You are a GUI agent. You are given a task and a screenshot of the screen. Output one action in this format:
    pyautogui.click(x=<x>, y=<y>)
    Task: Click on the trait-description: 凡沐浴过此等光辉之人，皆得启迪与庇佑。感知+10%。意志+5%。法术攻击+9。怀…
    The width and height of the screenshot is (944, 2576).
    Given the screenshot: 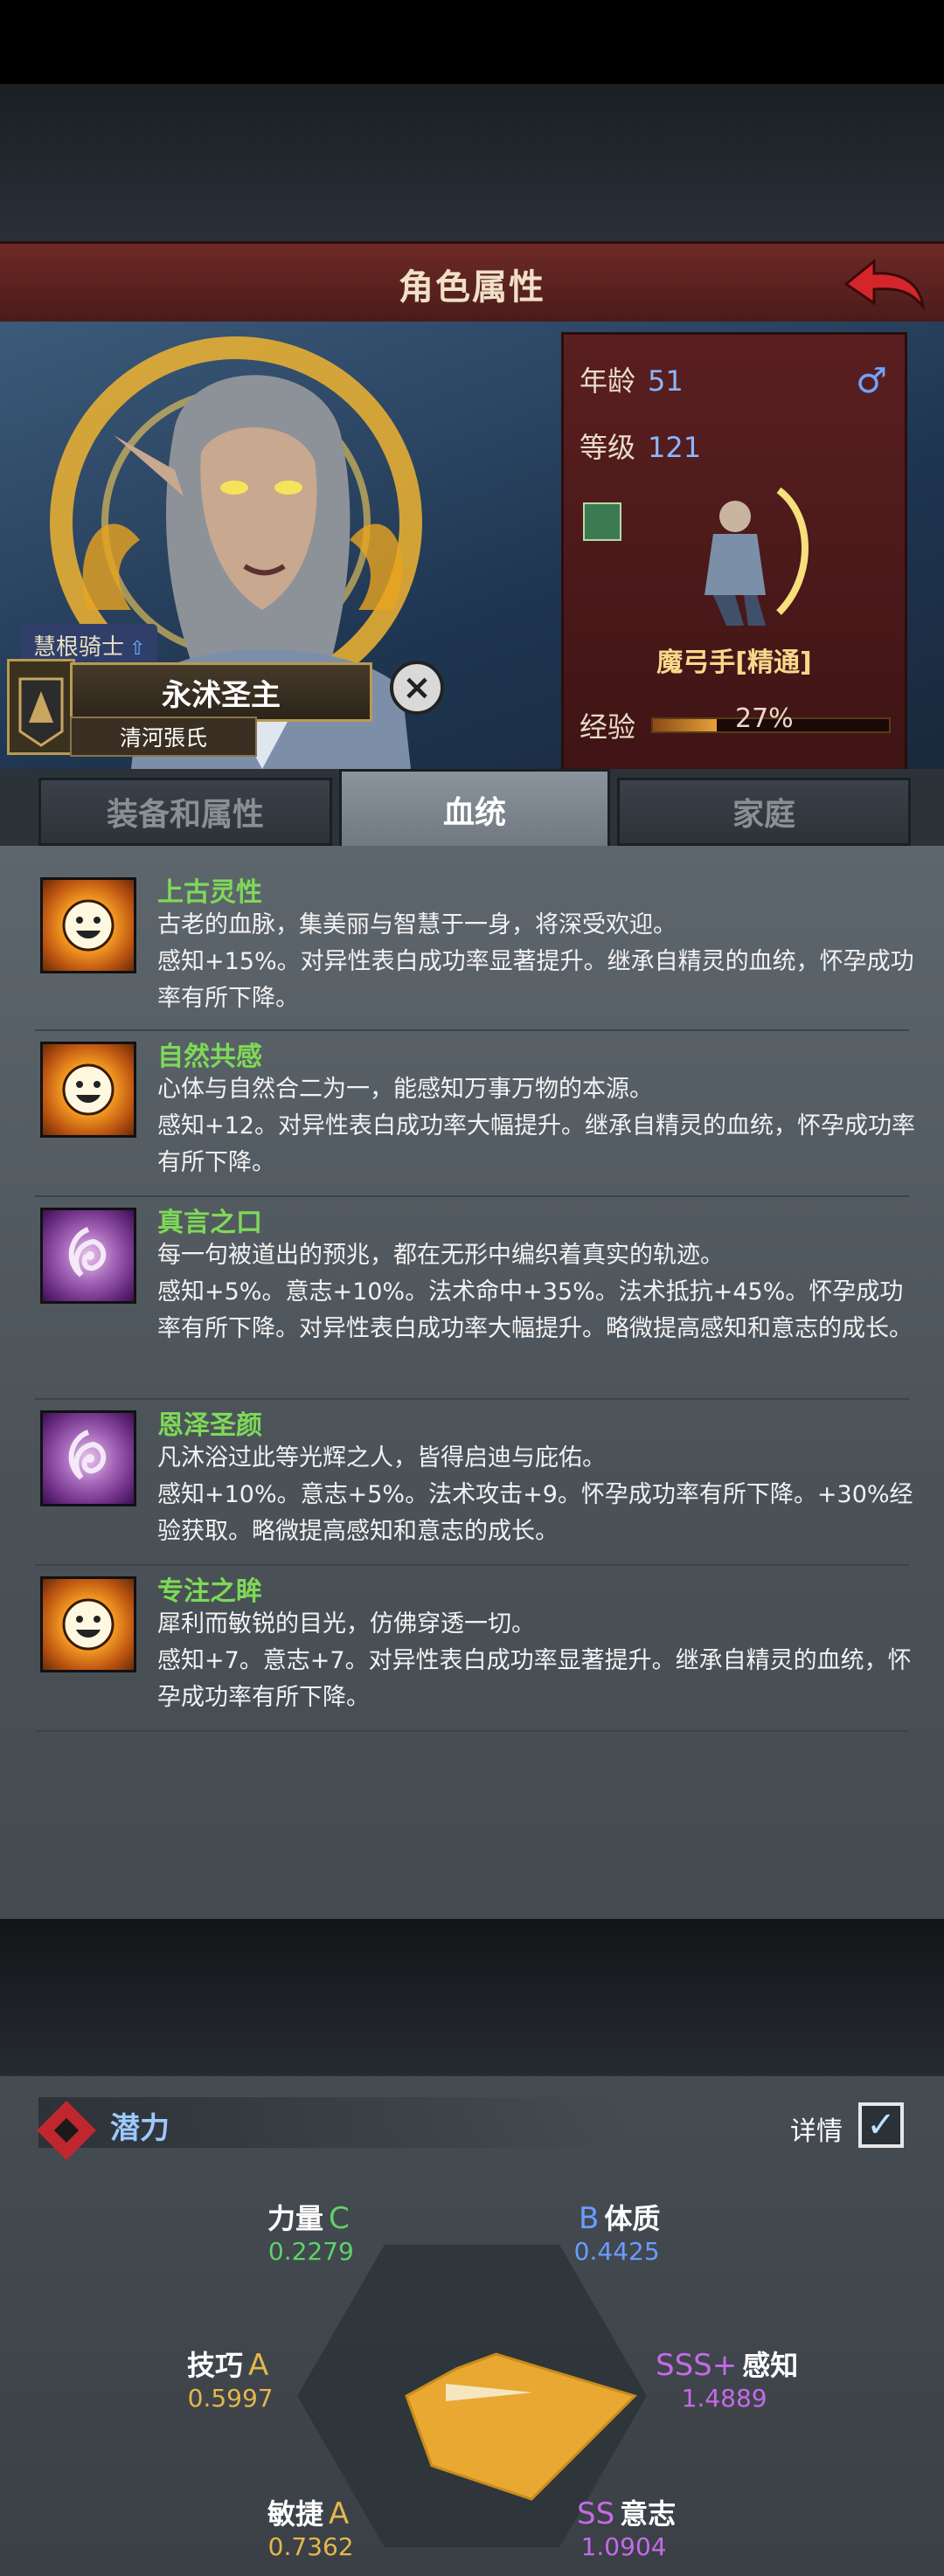 What is the action you would take?
    pyautogui.click(x=542, y=1495)
    